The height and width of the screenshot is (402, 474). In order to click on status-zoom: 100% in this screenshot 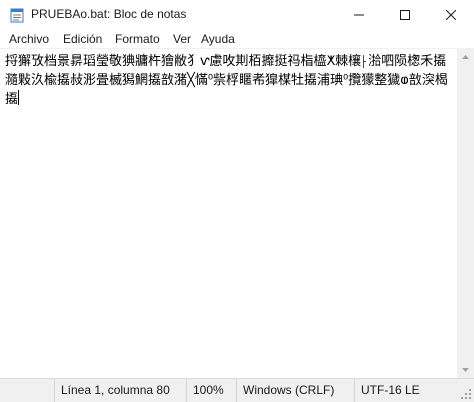, I will do `click(210, 390)`.